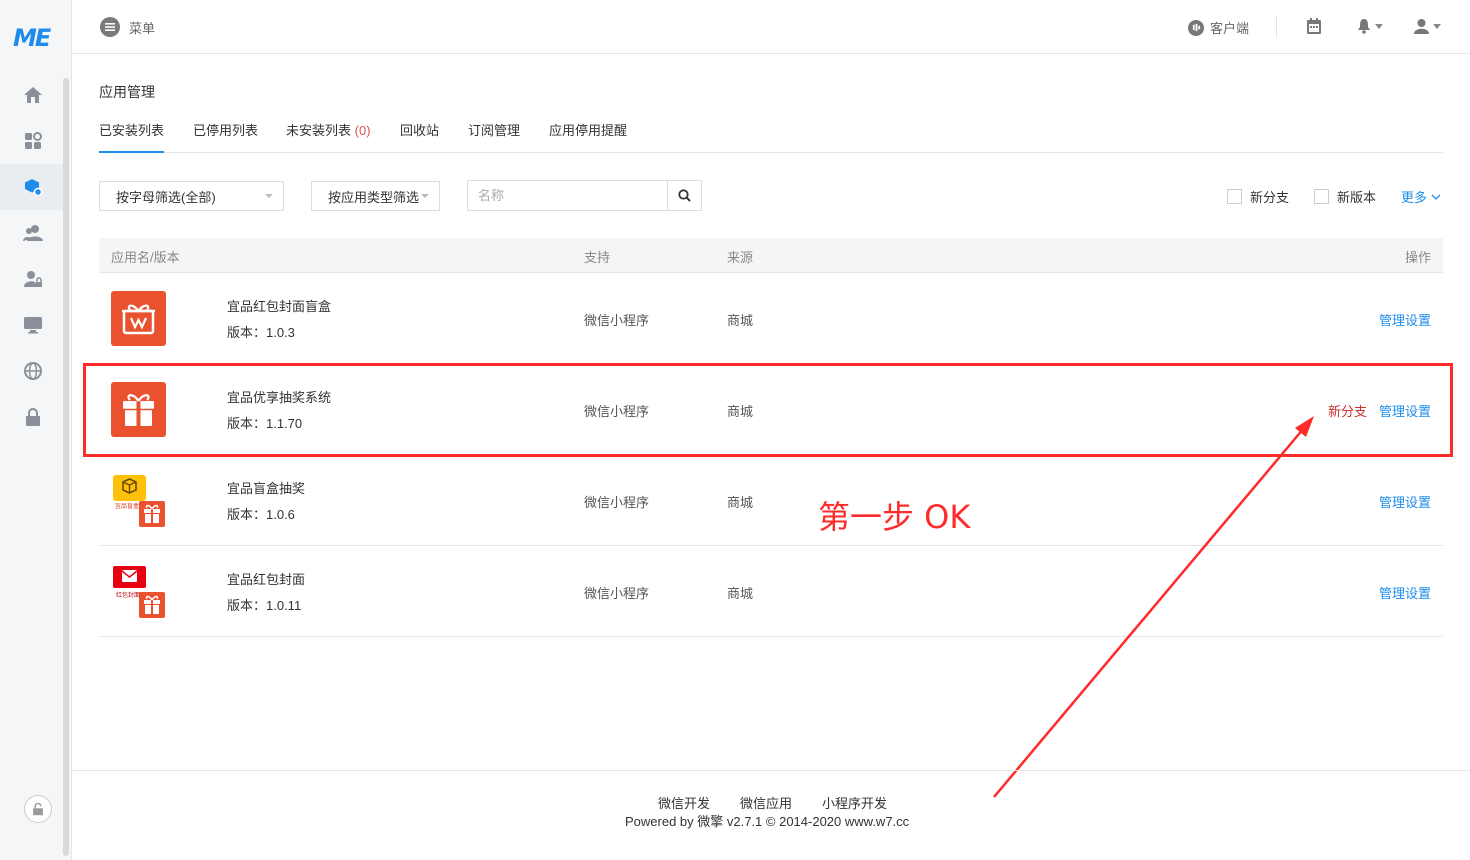 The height and width of the screenshot is (860, 1470). I want to click on nav-app-manage, so click(33, 187).